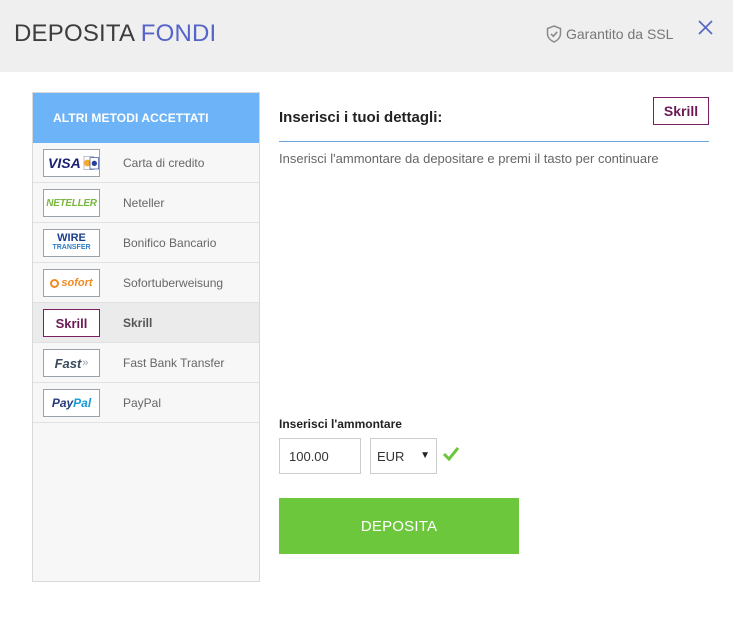  I want to click on sidebar-item-skrill: Skrill Skrill, so click(146, 323).